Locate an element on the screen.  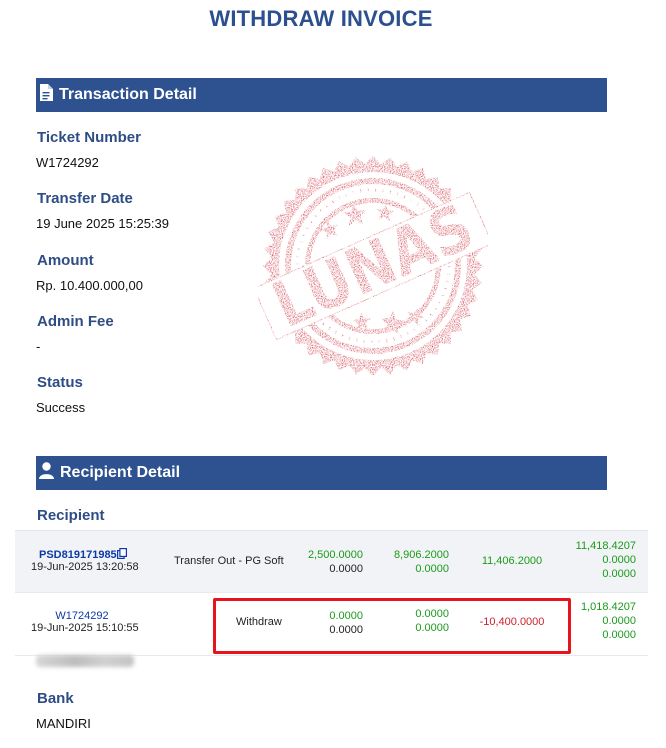
status-value: Success is located at coordinates (61, 407).